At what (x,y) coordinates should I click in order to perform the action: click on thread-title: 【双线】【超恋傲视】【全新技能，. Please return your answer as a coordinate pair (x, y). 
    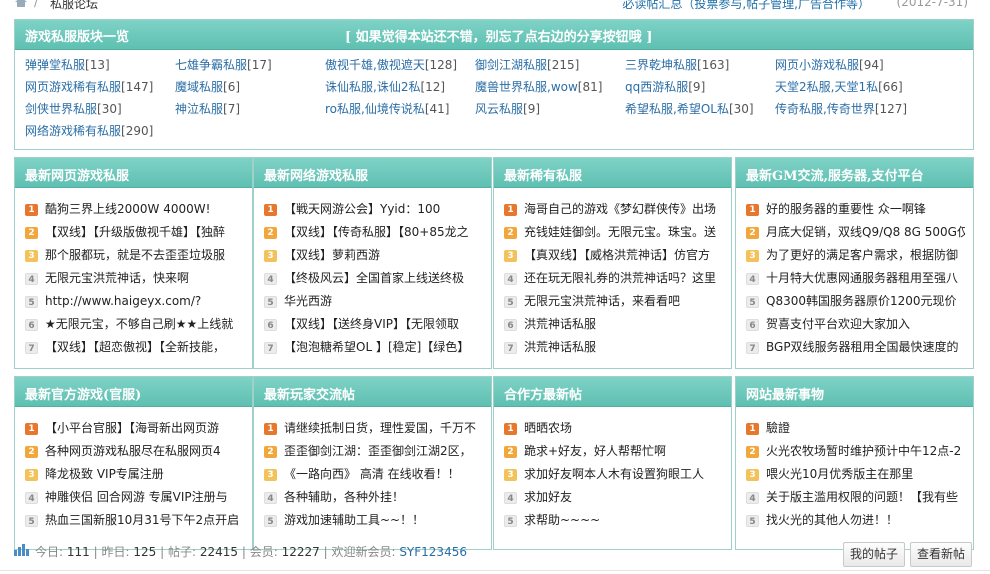
    Looking at the image, I should click on (135, 347).